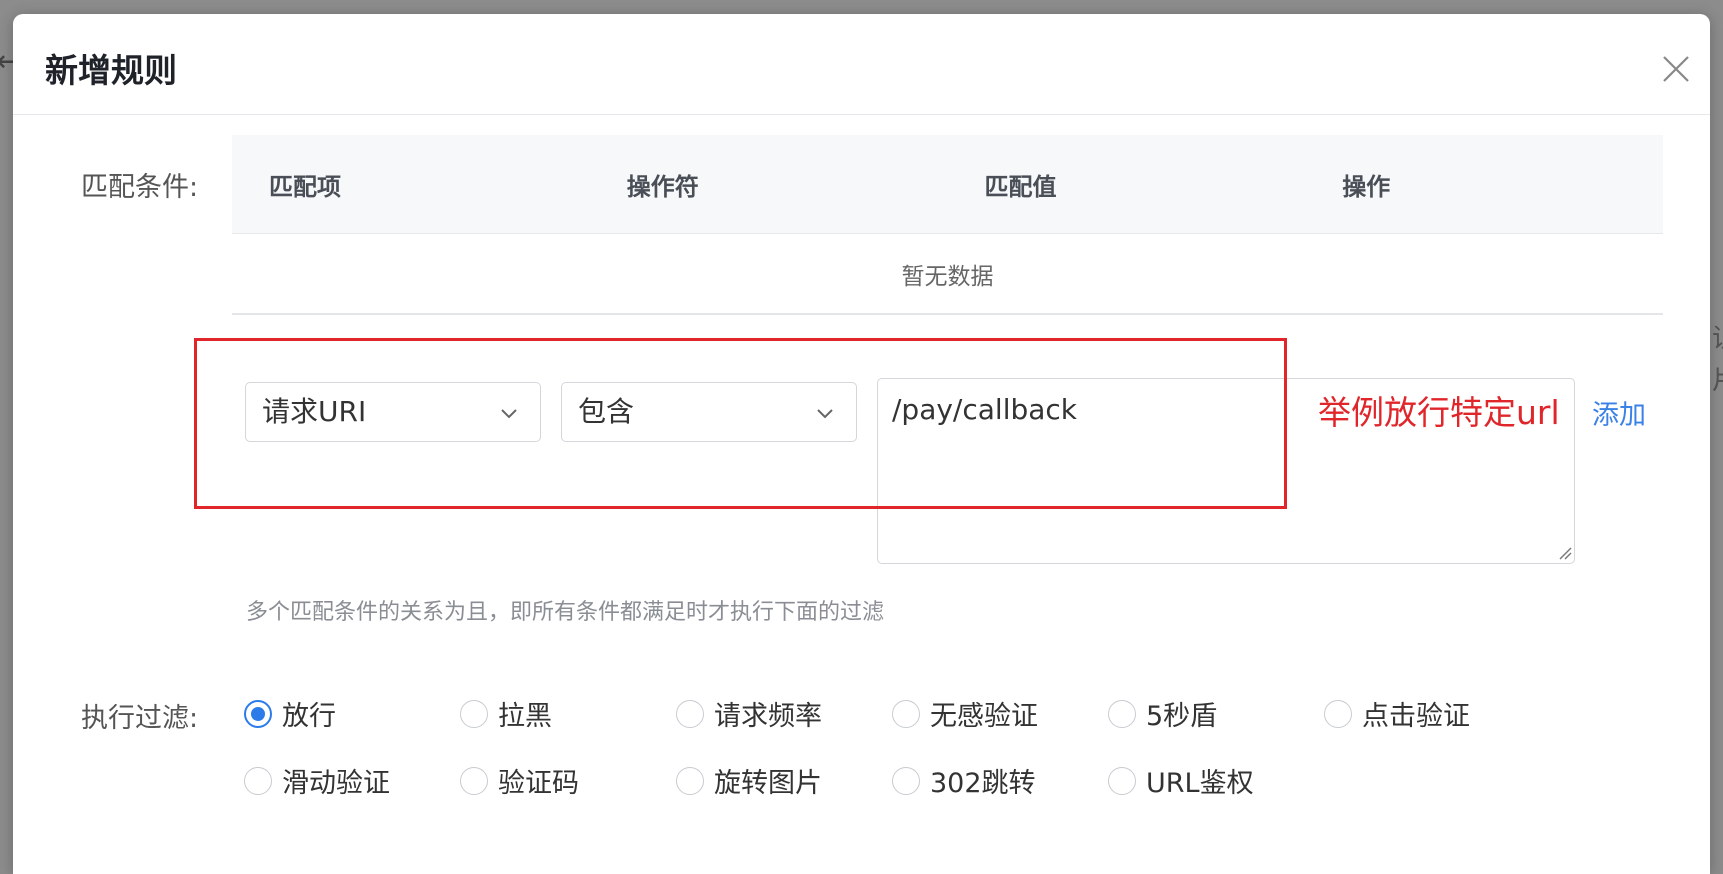 Image resolution: width=1723 pixels, height=874 pixels. What do you see at coordinates (768, 783) in the screenshot?
I see `radio-label: 旋转图片` at bounding box center [768, 783].